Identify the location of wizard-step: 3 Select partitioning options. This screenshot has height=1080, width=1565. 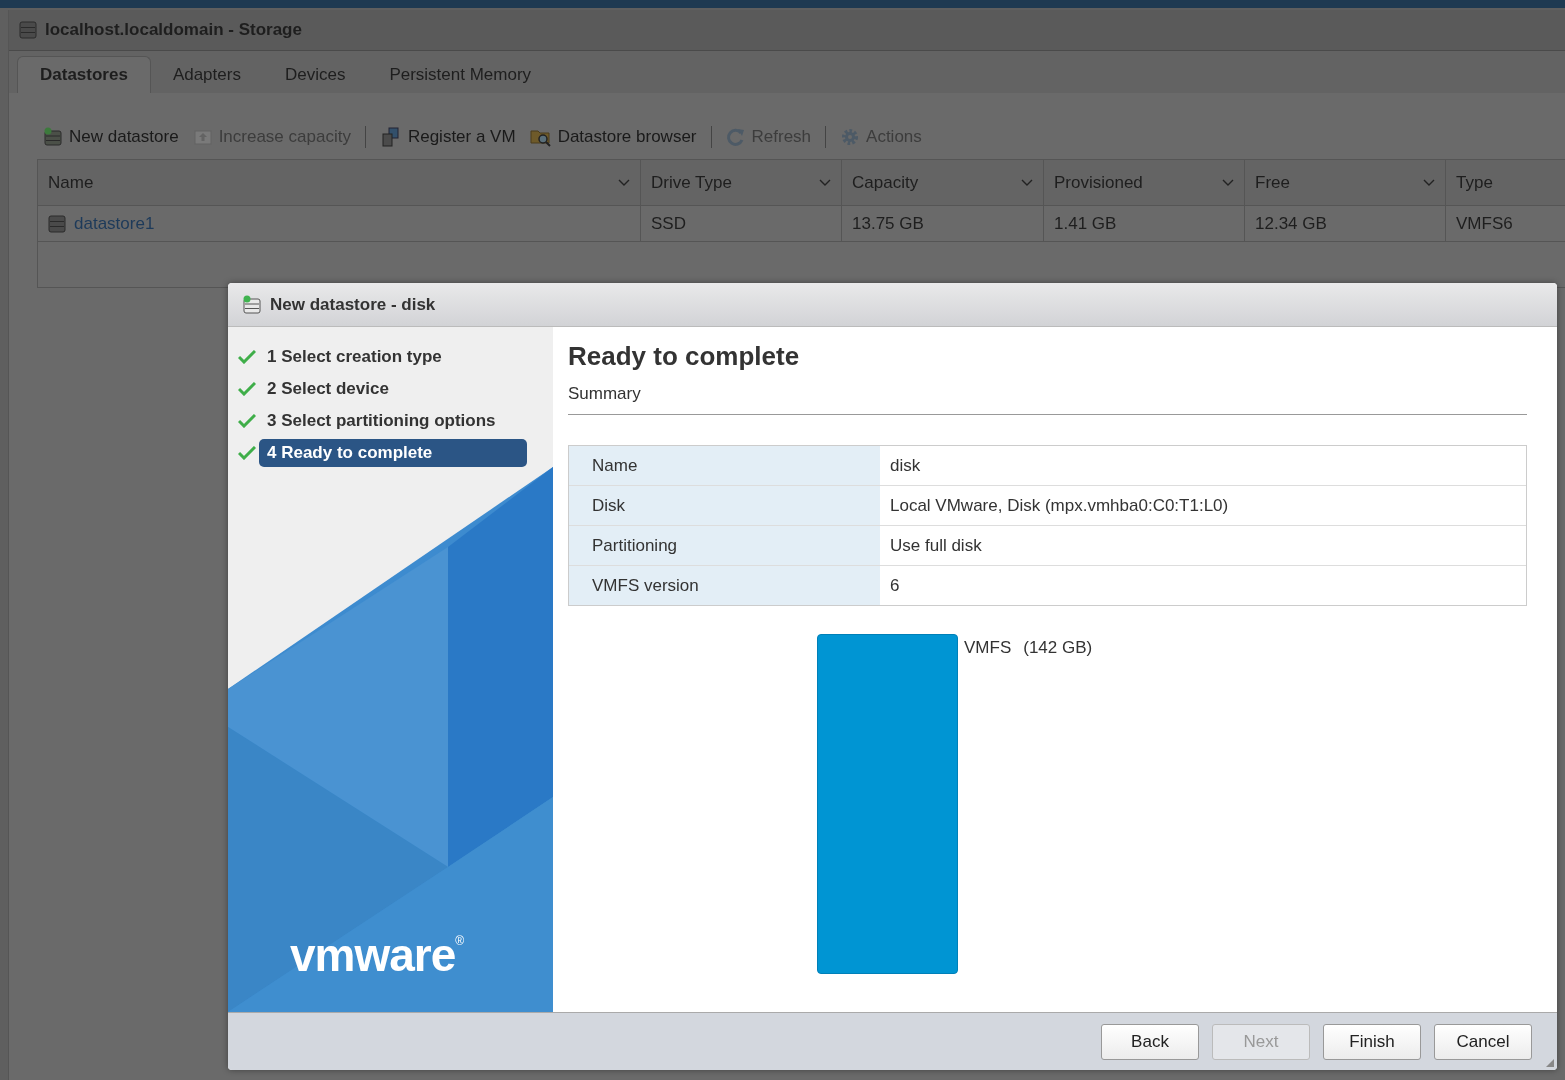
(393, 421).